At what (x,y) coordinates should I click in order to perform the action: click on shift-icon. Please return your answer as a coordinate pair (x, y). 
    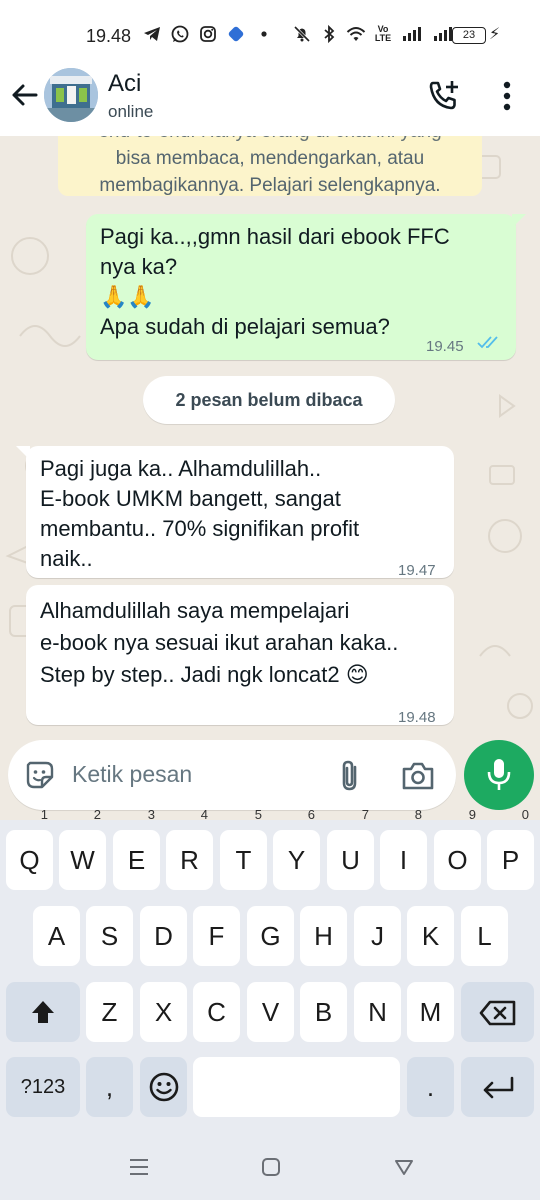
    Looking at the image, I should click on (43, 1012).